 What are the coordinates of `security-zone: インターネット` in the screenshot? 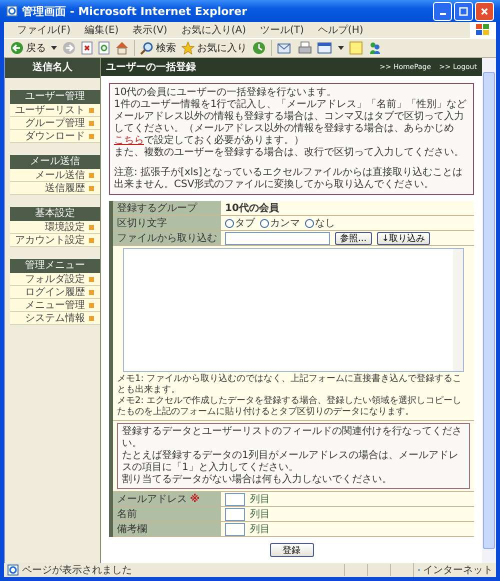 It's located at (458, 570).